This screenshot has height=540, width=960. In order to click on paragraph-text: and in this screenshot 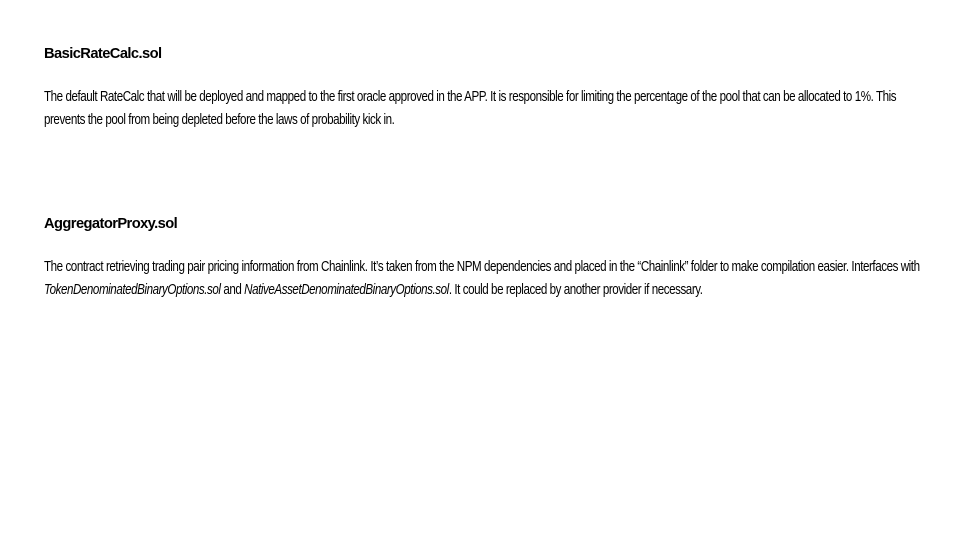, I will do `click(232, 289)`.